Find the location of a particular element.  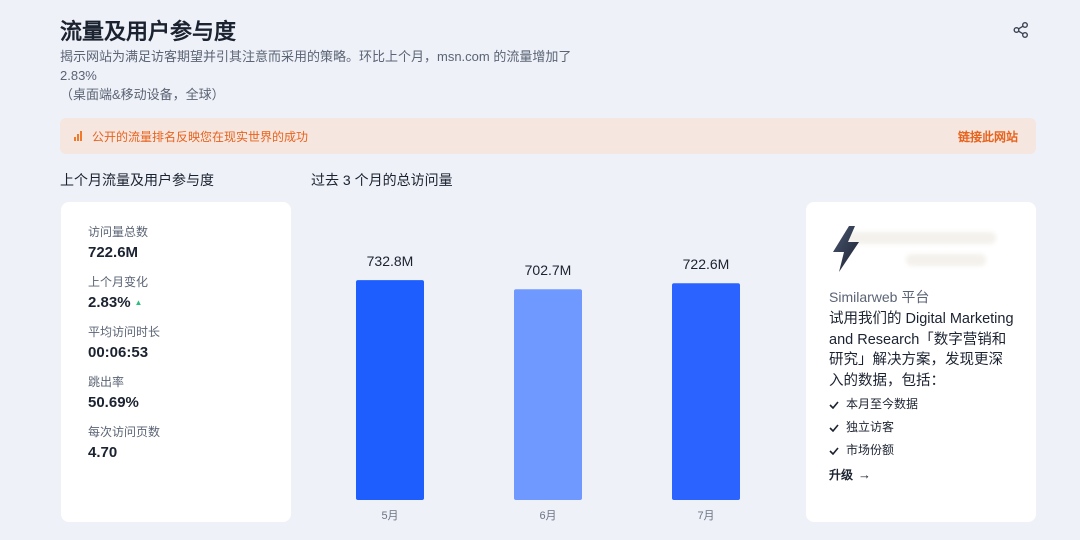

wechat-icon is located at coordinates (961, 493).